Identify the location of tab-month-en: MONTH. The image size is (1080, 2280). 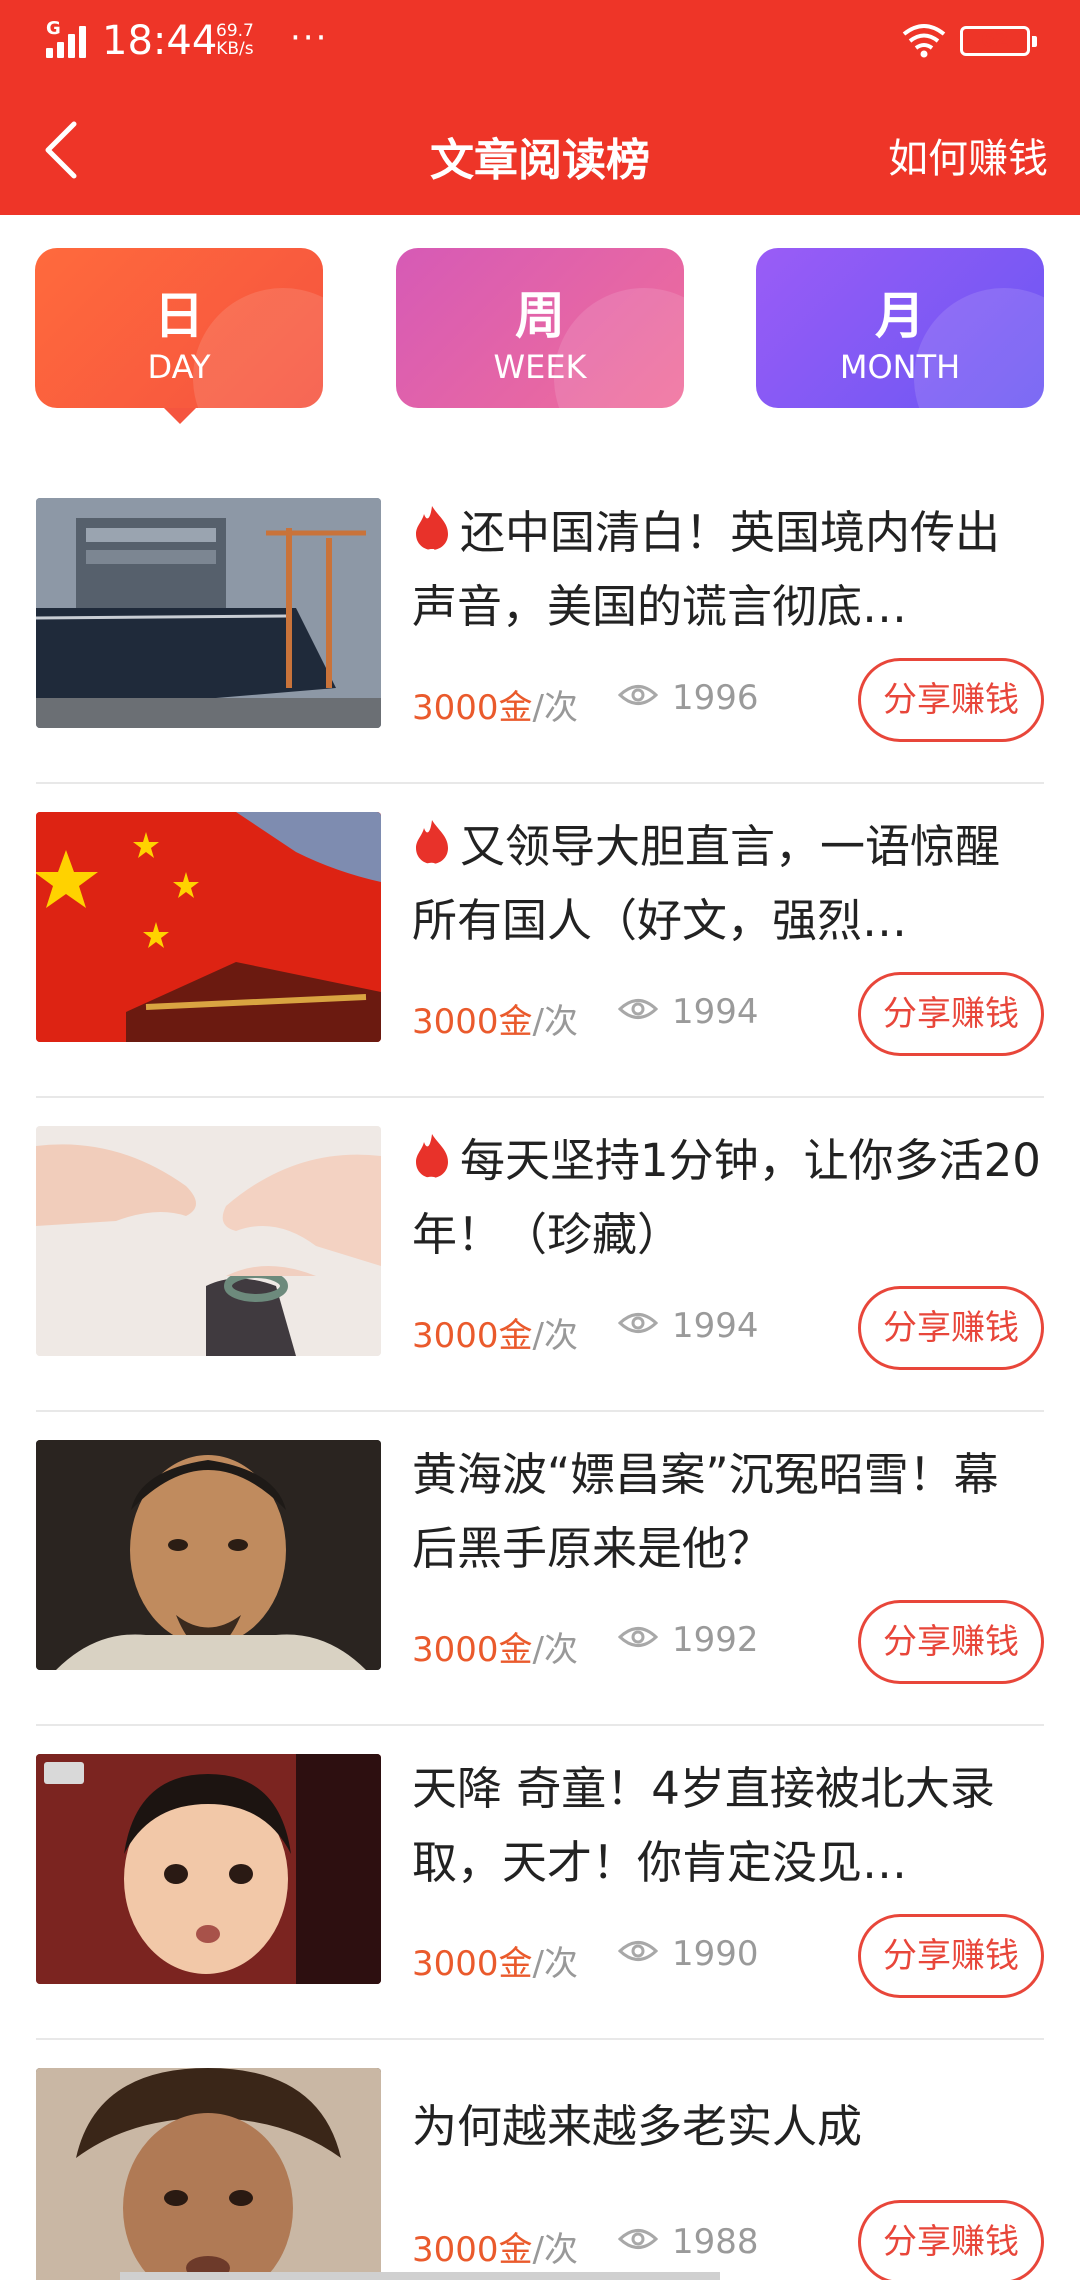
(900, 367).